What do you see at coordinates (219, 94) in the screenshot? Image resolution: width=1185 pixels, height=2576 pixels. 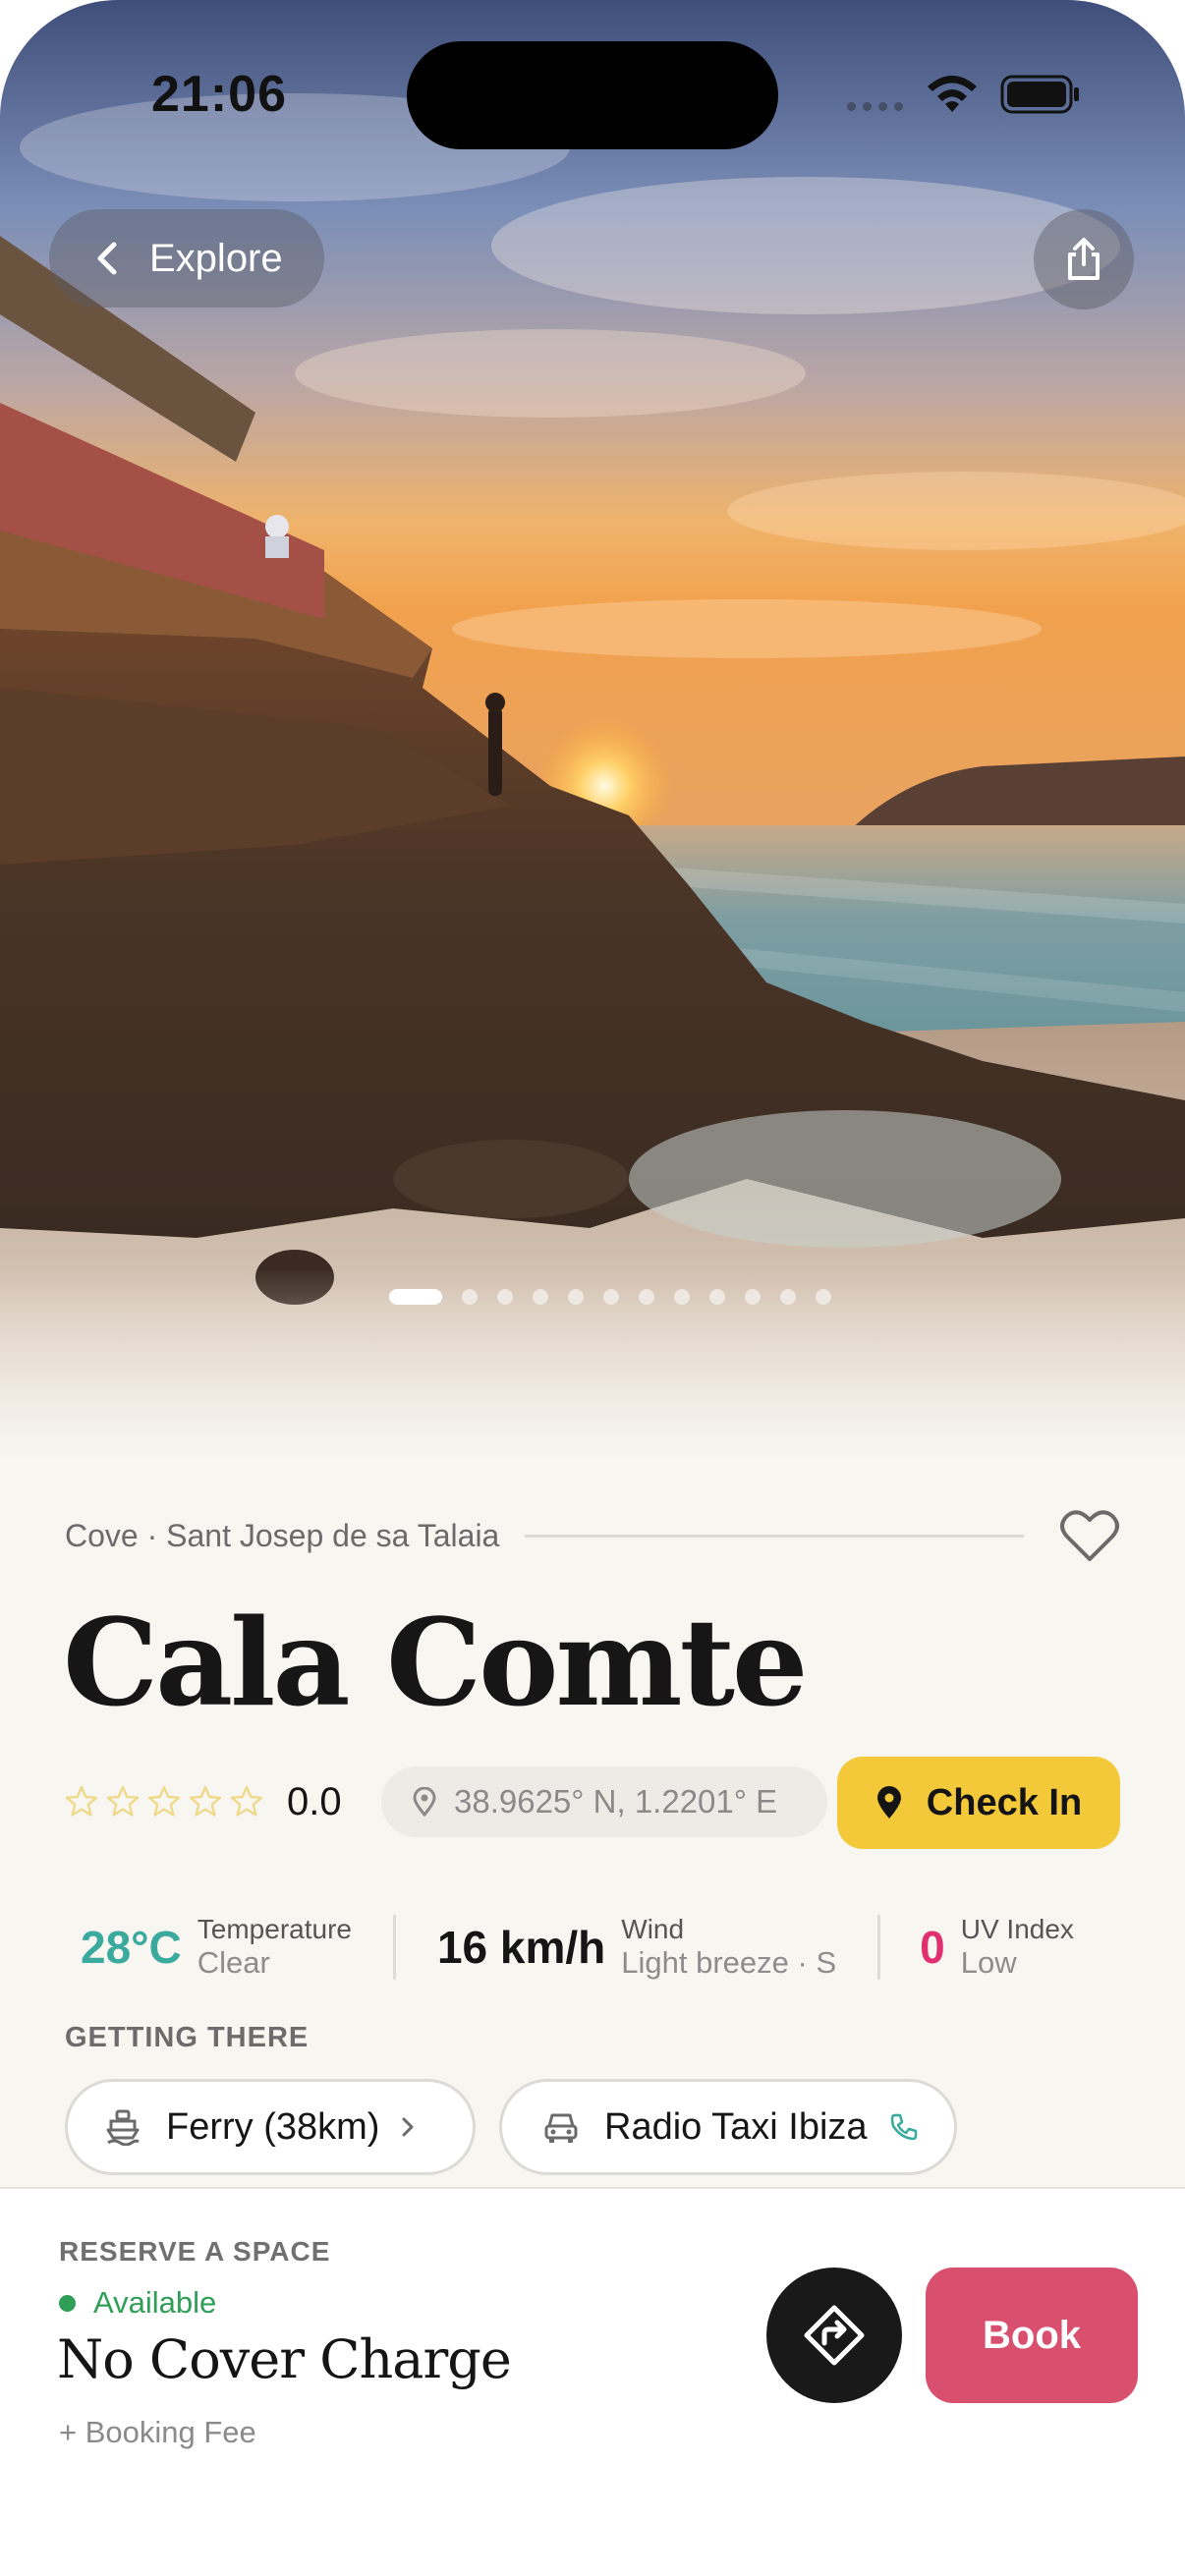 I see `status-time: 21:06` at bounding box center [219, 94].